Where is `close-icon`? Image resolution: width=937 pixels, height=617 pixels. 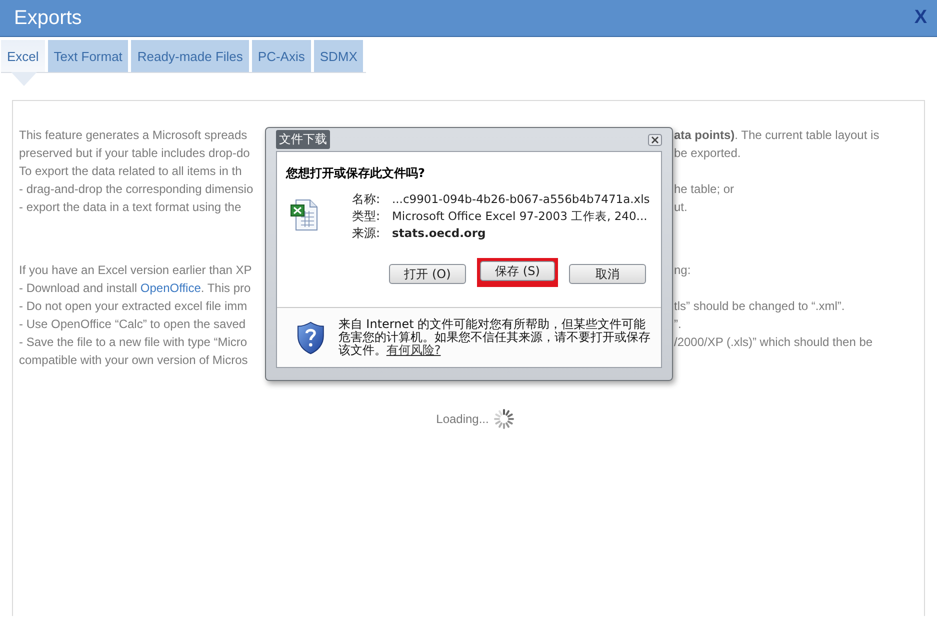 close-icon is located at coordinates (655, 140).